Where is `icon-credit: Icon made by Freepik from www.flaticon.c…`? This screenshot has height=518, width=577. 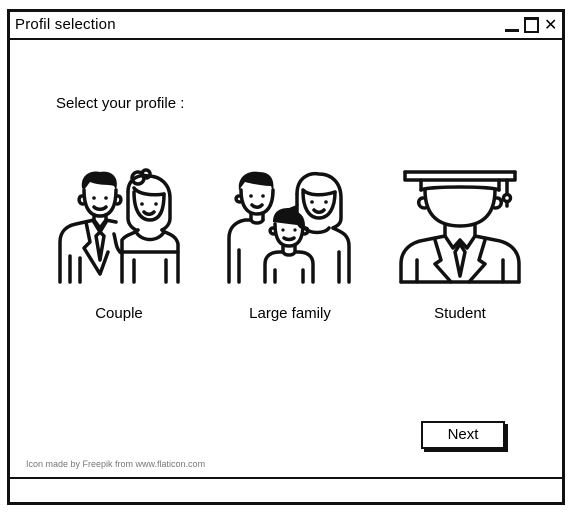
icon-credit: Icon made by Freepik from www.flaticon.c… is located at coordinates (116, 464).